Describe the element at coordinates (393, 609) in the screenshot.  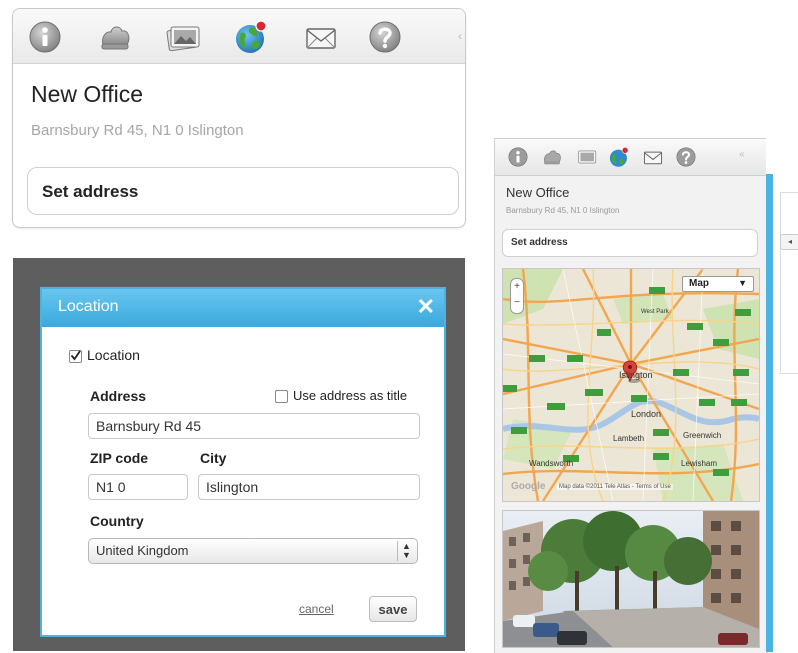
I see `save-button: save` at that location.